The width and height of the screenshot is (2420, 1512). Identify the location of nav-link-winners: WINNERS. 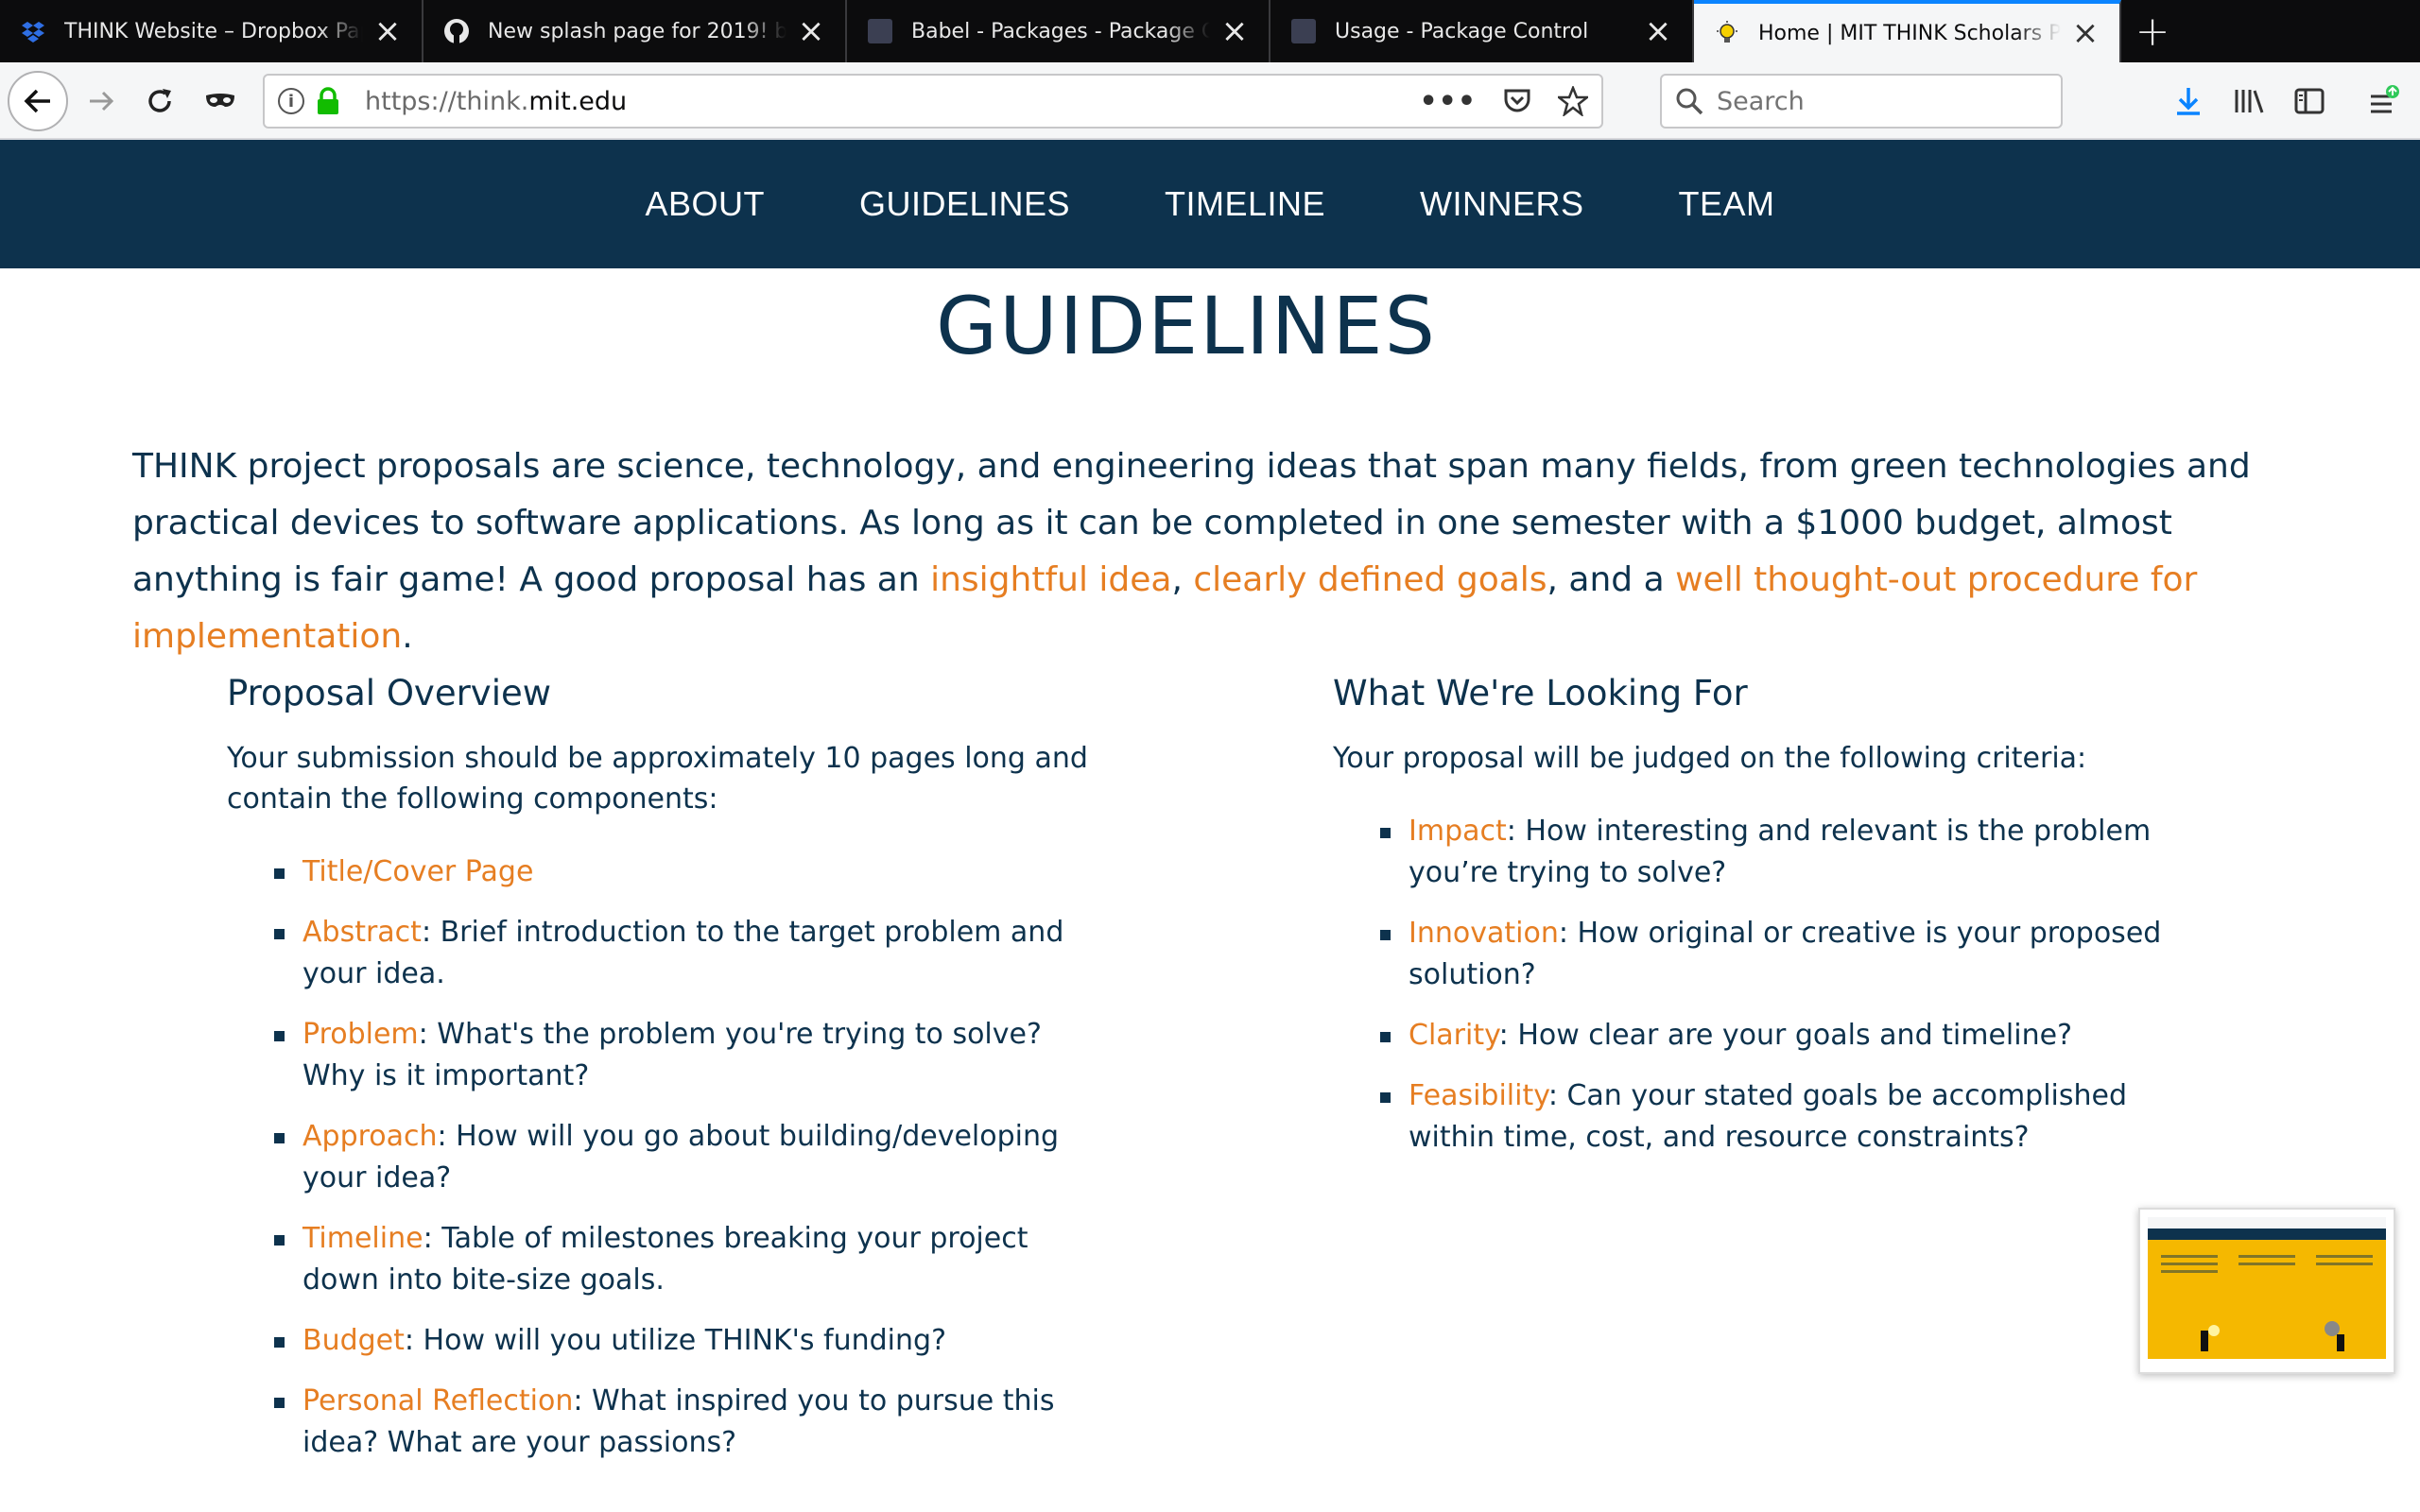
(1502, 204).